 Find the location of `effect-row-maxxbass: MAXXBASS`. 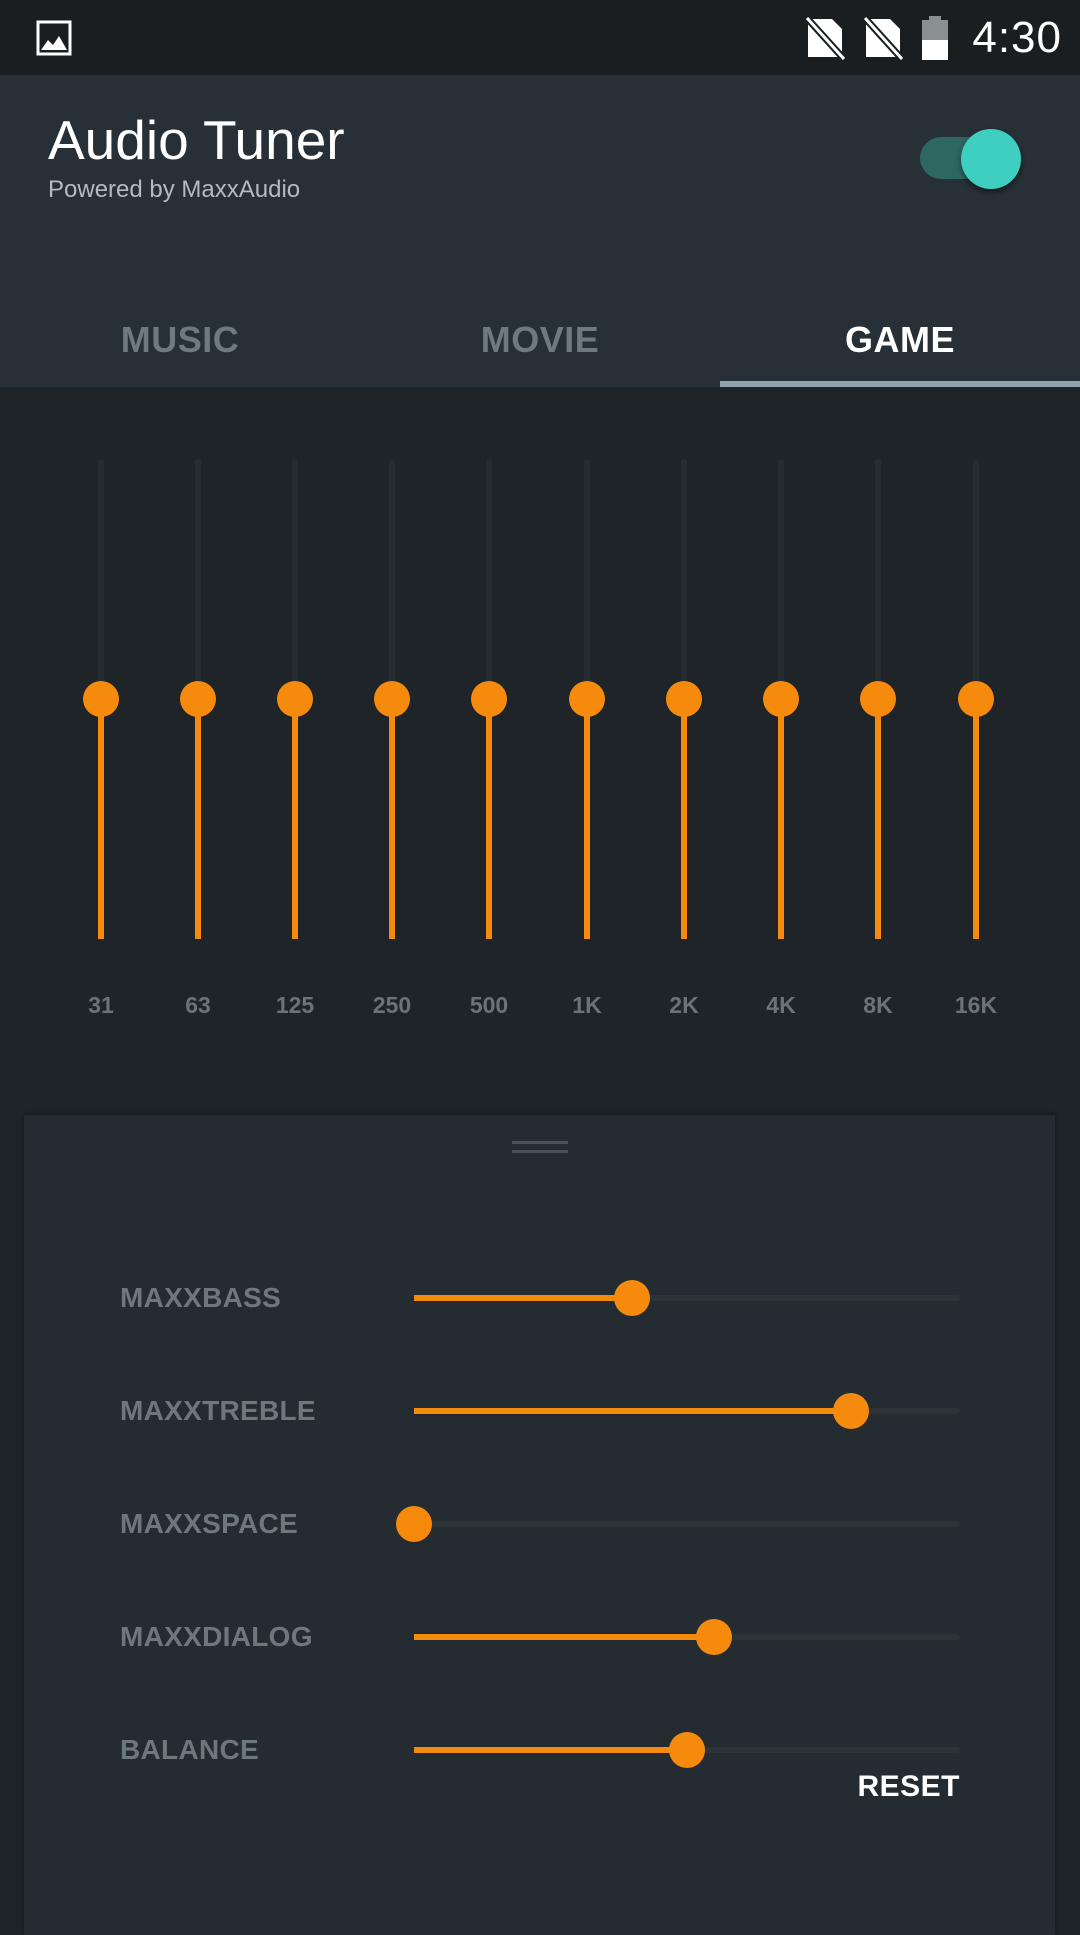

effect-row-maxxbass: MAXXBASS is located at coordinates (539, 1298).